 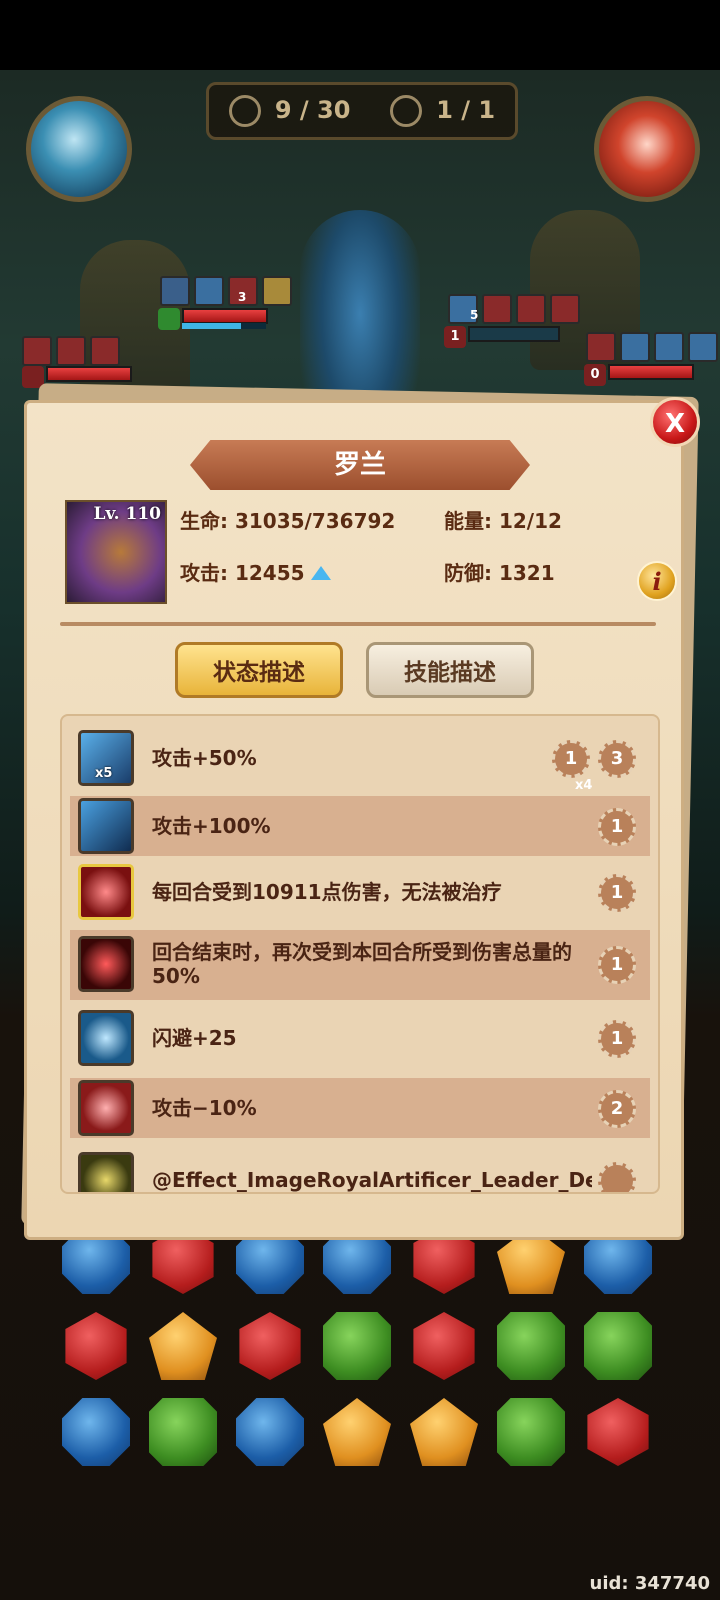 What do you see at coordinates (617, 1109) in the screenshot?
I see `duration-badge: 2` at bounding box center [617, 1109].